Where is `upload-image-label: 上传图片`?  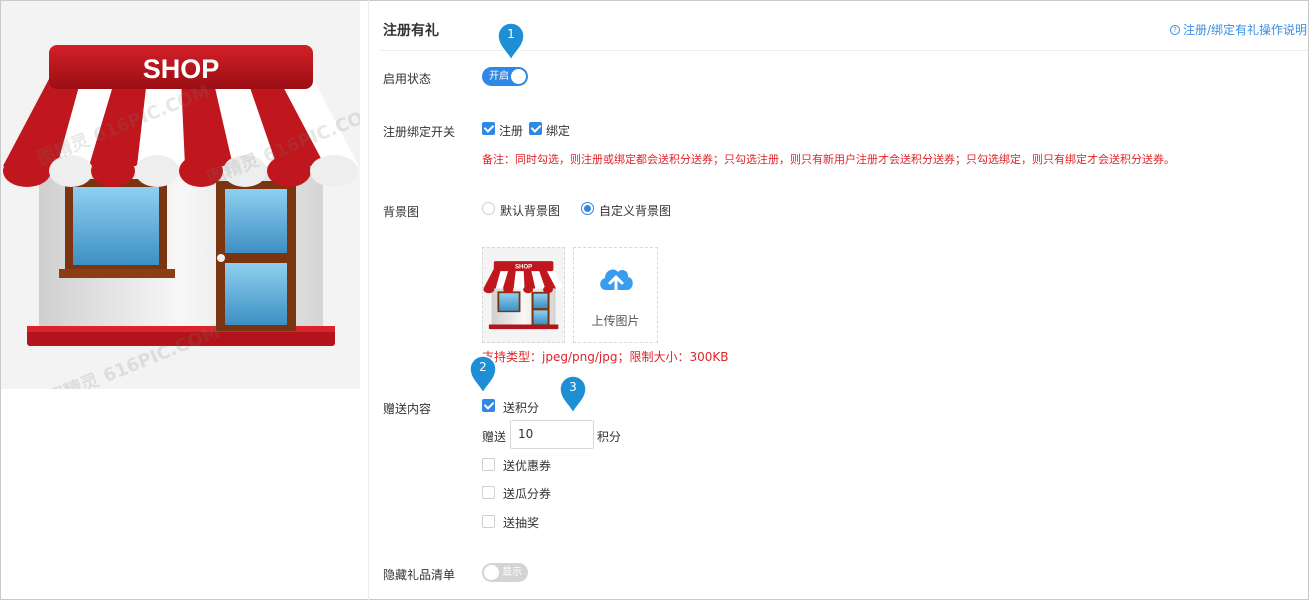
upload-image-label: 上传图片 is located at coordinates (615, 321).